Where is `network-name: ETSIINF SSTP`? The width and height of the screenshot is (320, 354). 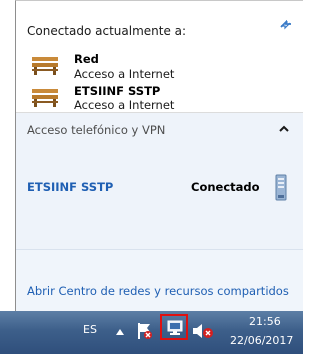 network-name: ETSIINF SSTP is located at coordinates (117, 91).